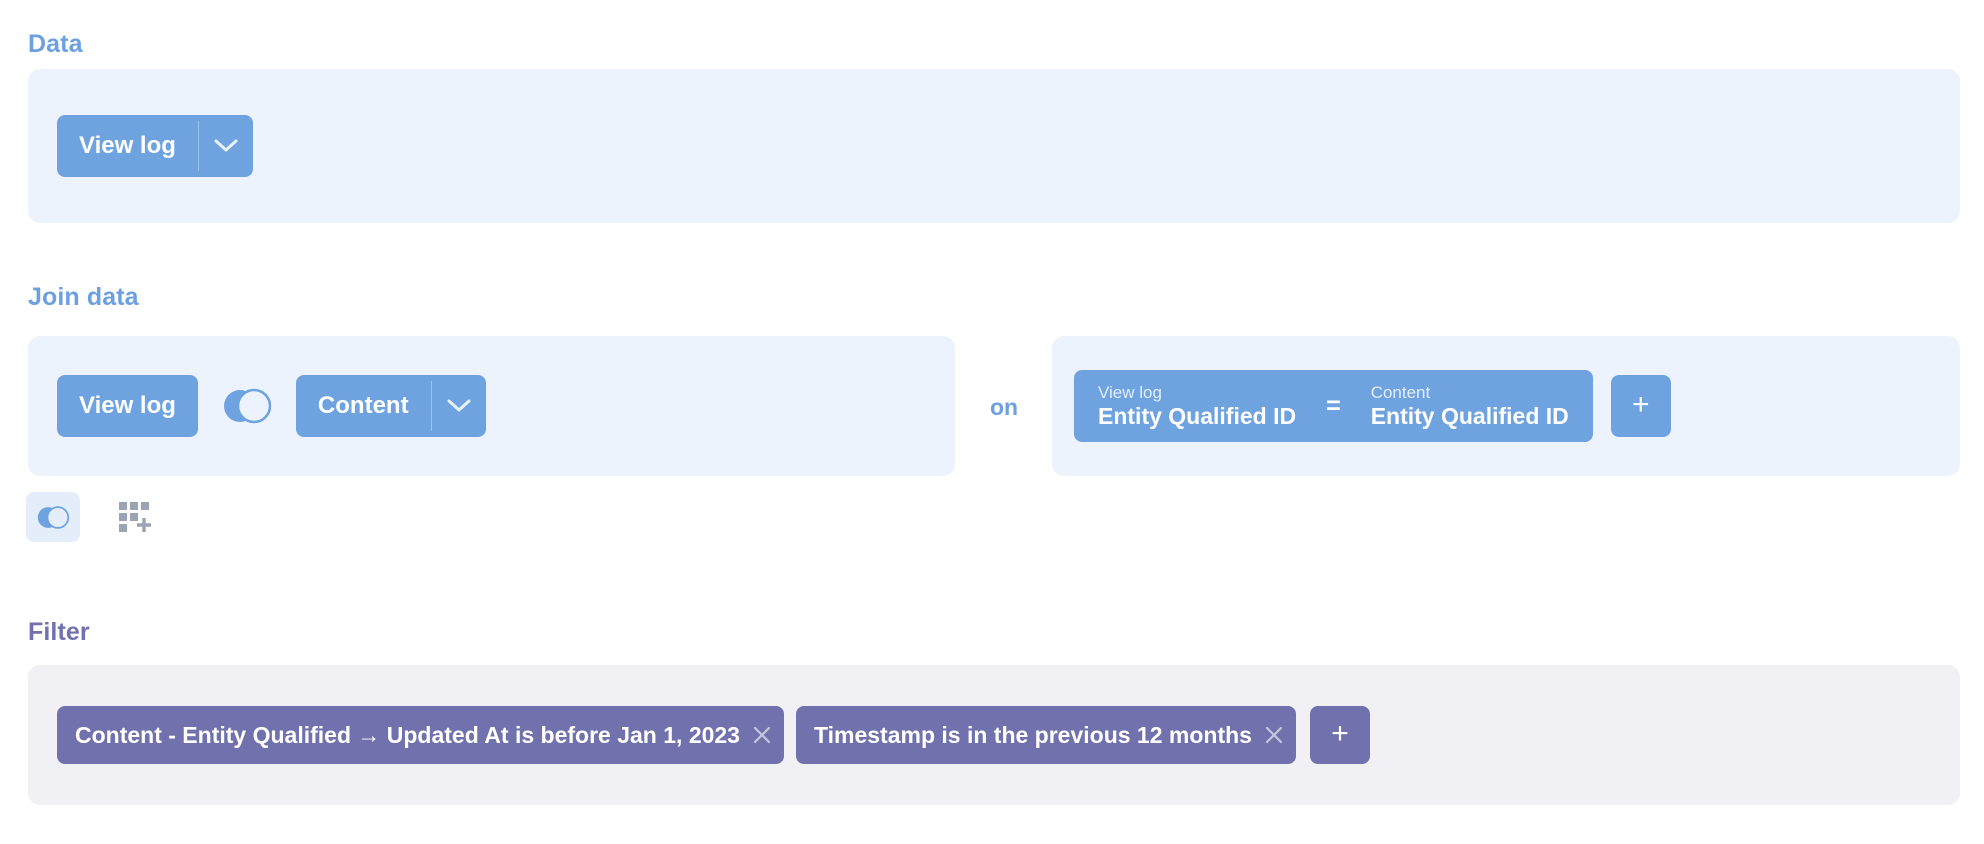 The height and width of the screenshot is (844, 1984). I want to click on data-section-label: Data, so click(55, 44).